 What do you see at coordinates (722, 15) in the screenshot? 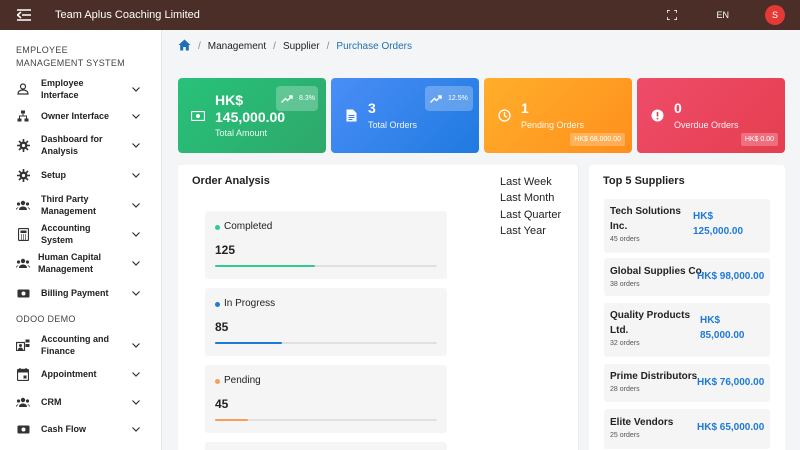
I see `language-switcher: EN` at bounding box center [722, 15].